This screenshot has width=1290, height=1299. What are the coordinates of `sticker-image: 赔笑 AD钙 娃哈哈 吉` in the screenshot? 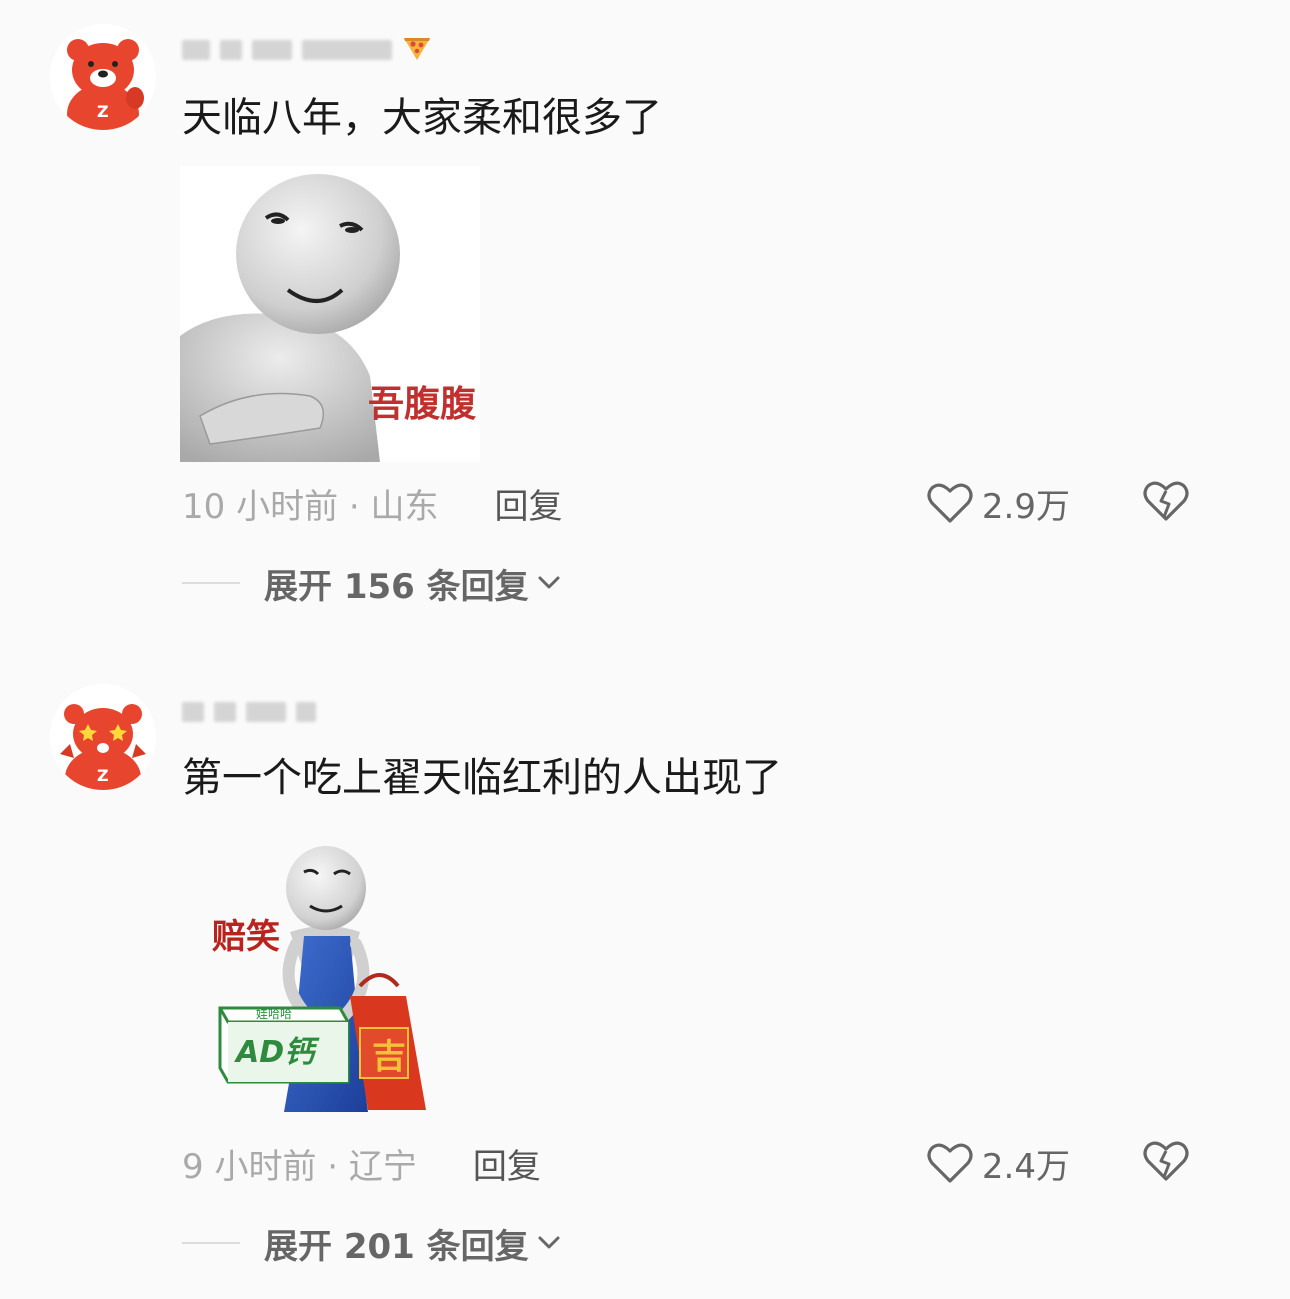 It's located at (330, 979).